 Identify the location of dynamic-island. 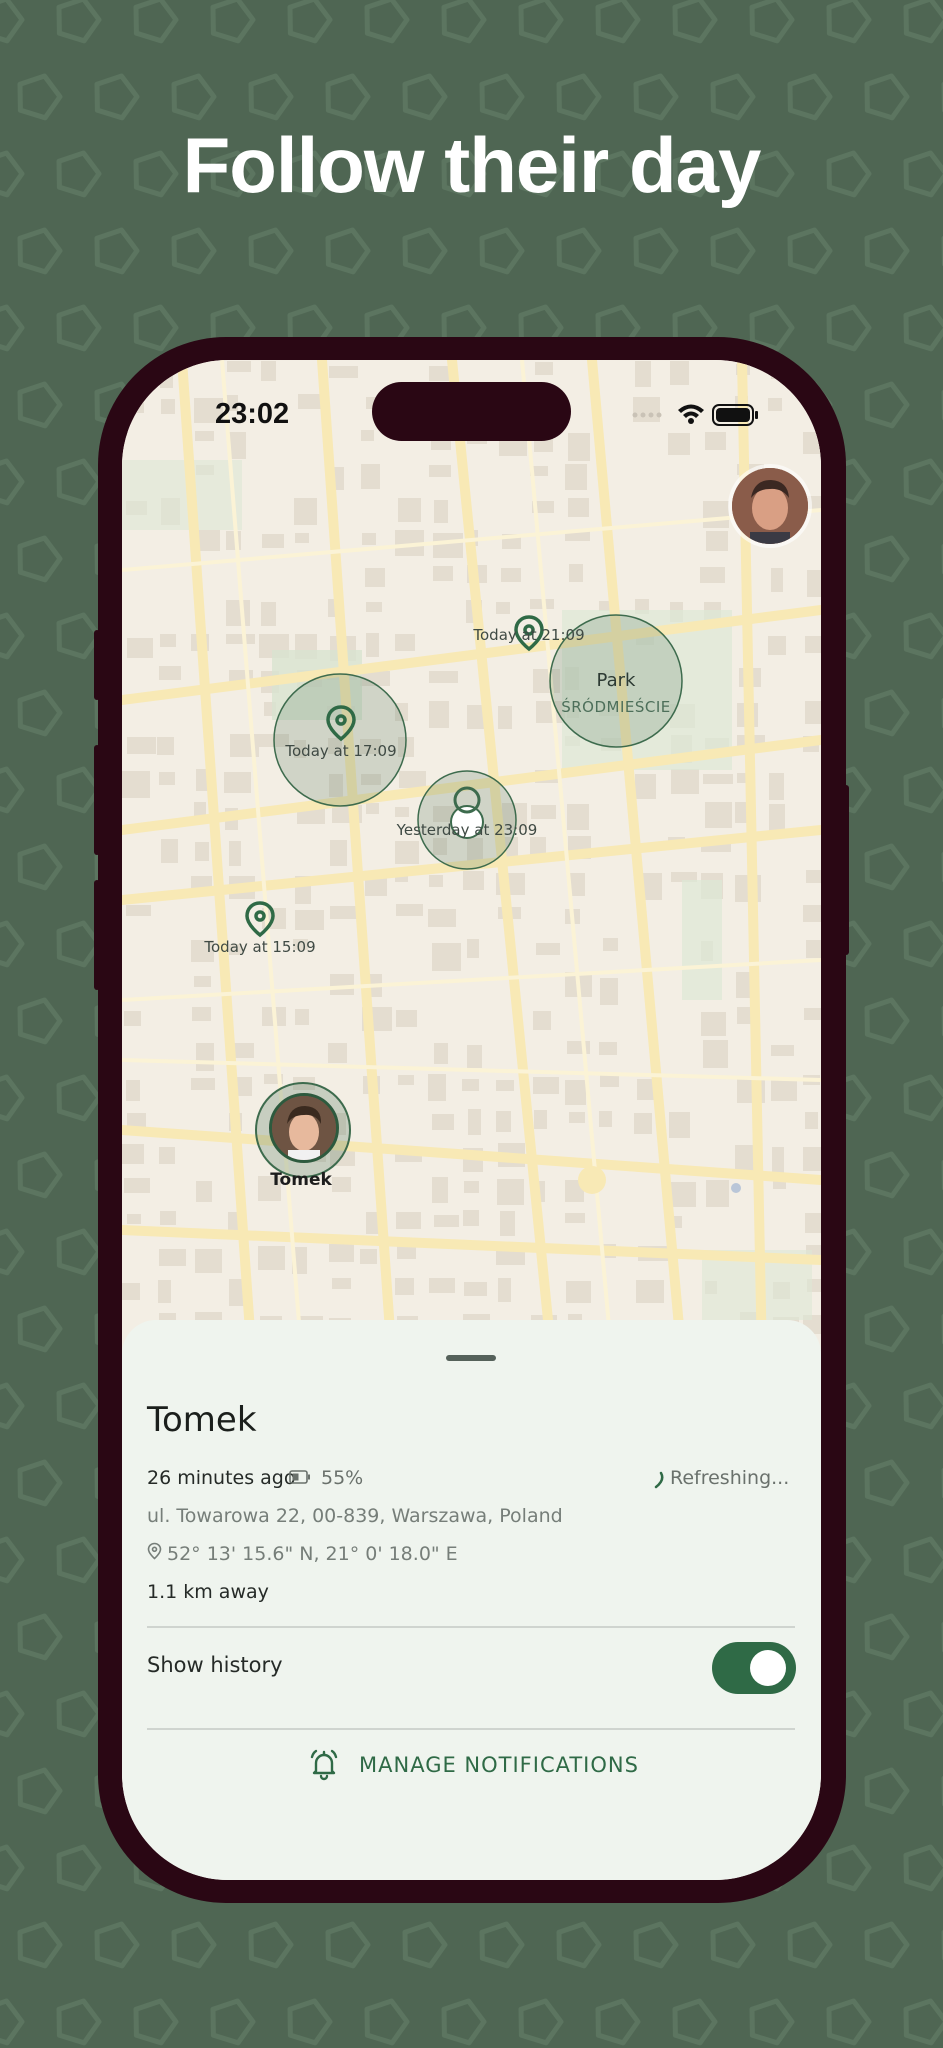
(471, 411).